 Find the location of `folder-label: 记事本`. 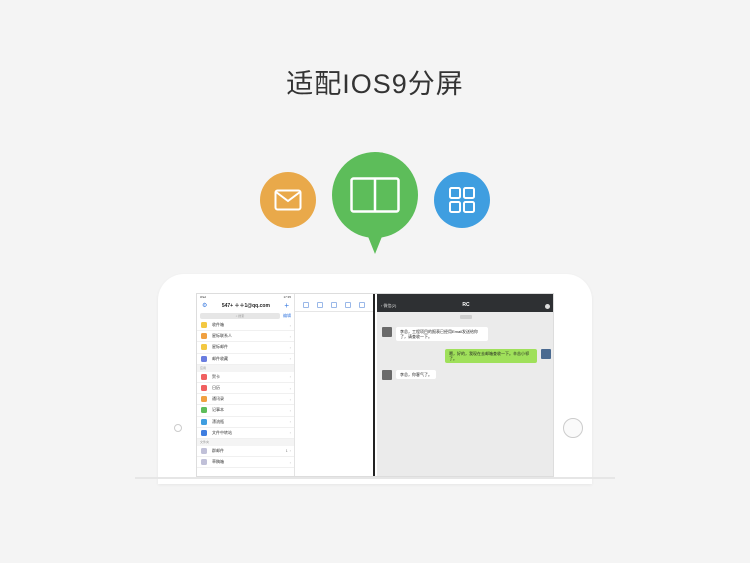

folder-label: 记事本 is located at coordinates (218, 410).